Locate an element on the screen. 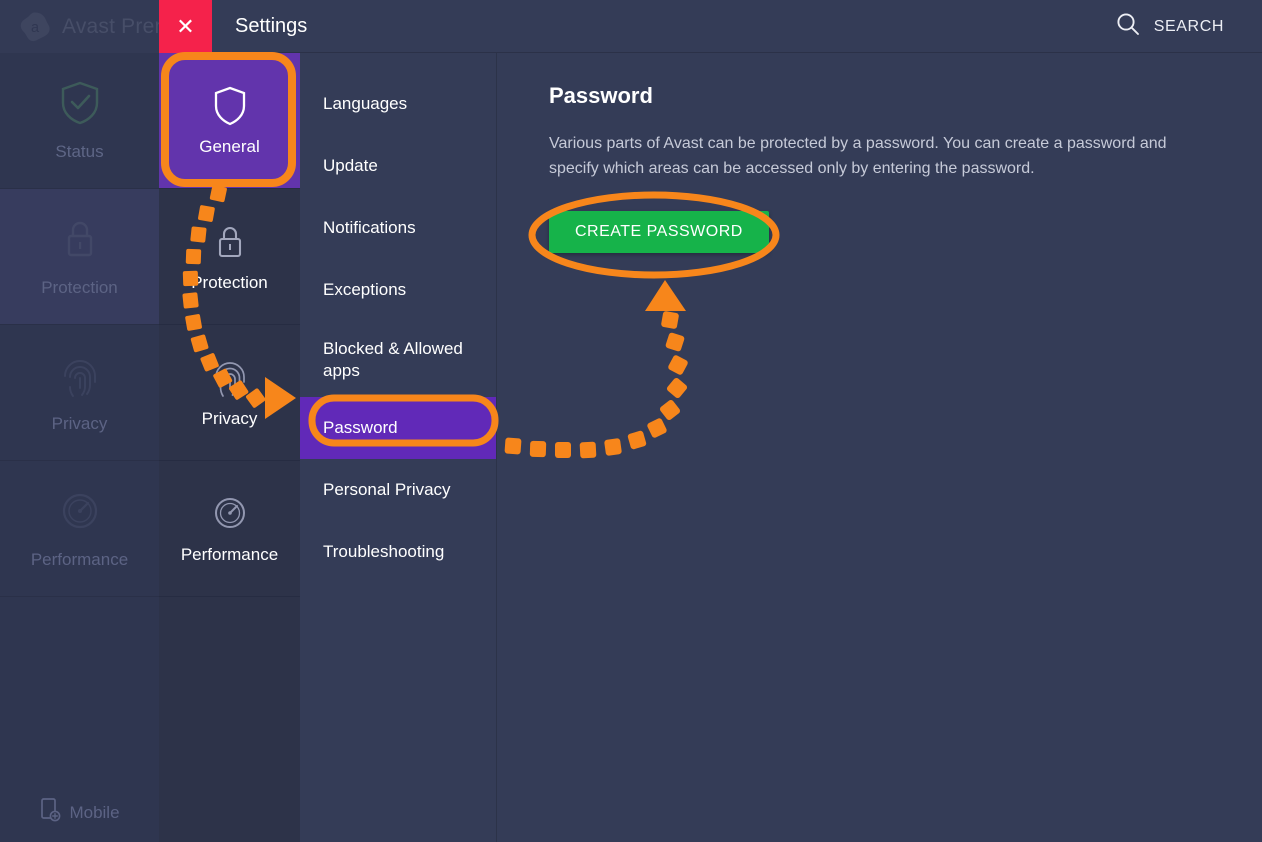  avast-logo-icon: a is located at coordinates (35, 26).